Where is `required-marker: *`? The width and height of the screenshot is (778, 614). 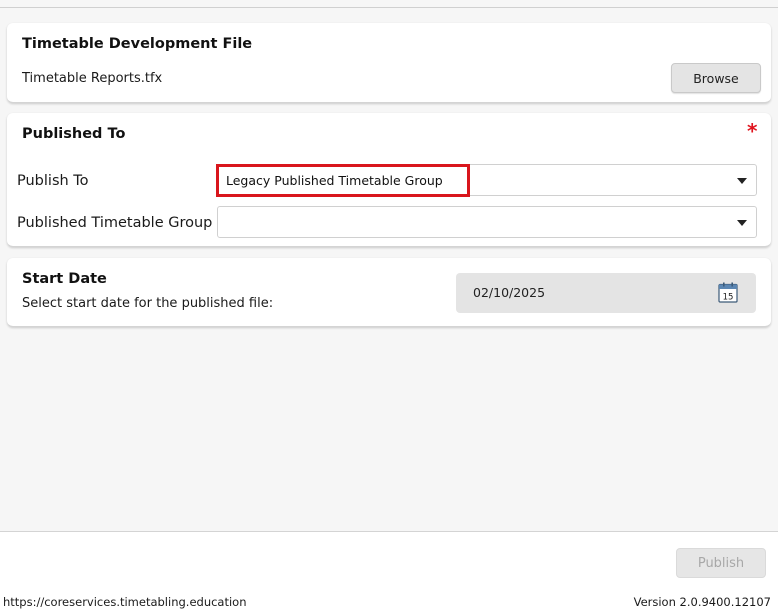 required-marker: * is located at coordinates (752, 131).